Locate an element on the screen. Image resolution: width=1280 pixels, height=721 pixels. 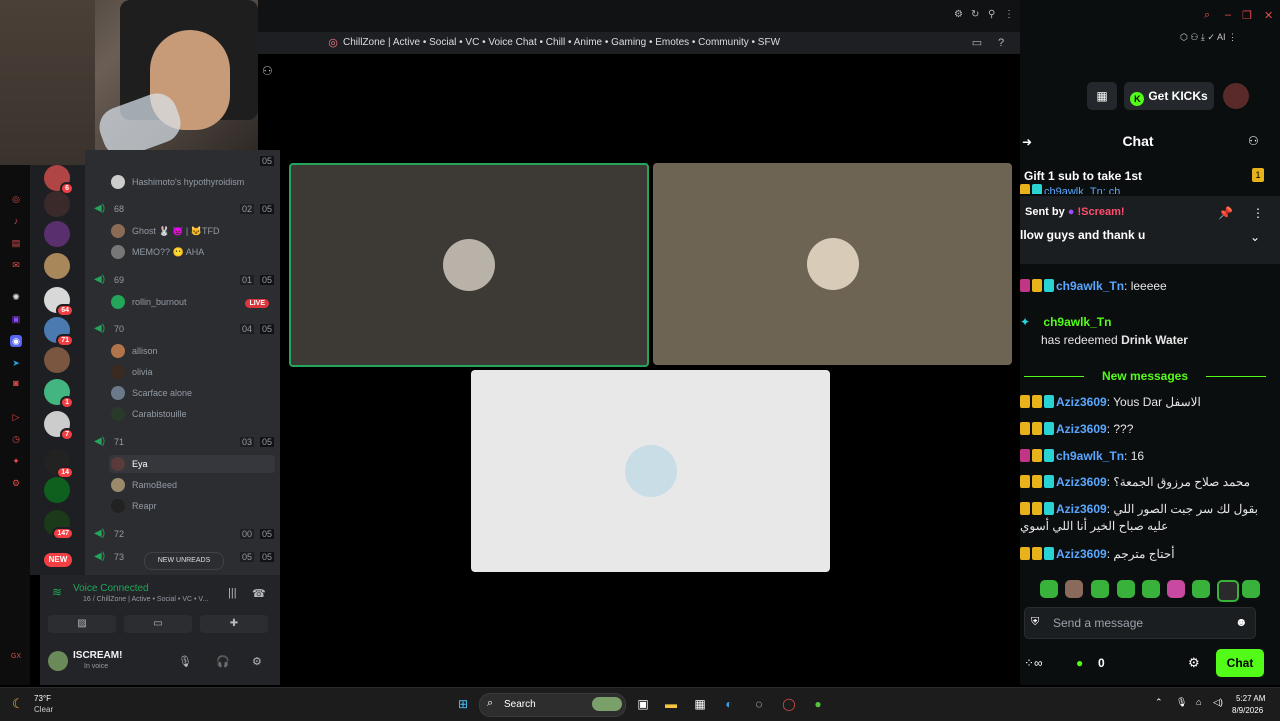
new-pill: NEW is located at coordinates (58, 560).